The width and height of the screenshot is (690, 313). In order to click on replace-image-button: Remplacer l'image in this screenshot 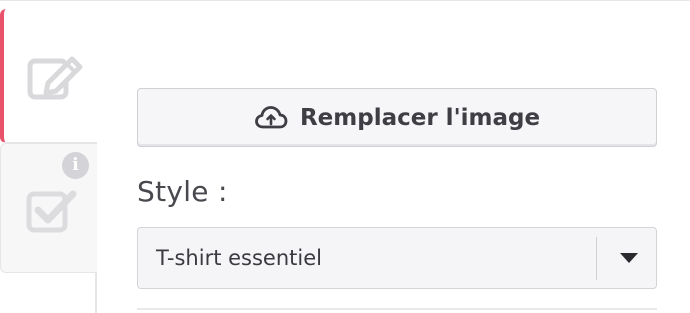, I will do `click(397, 117)`.